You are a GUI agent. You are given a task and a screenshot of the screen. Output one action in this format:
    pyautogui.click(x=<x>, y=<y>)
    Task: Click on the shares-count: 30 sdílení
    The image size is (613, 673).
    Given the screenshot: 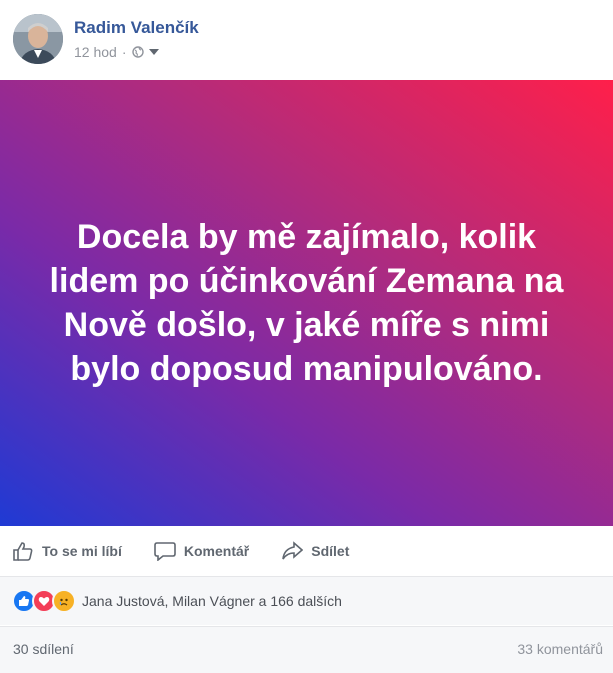 What is the action you would take?
    pyautogui.click(x=43, y=649)
    